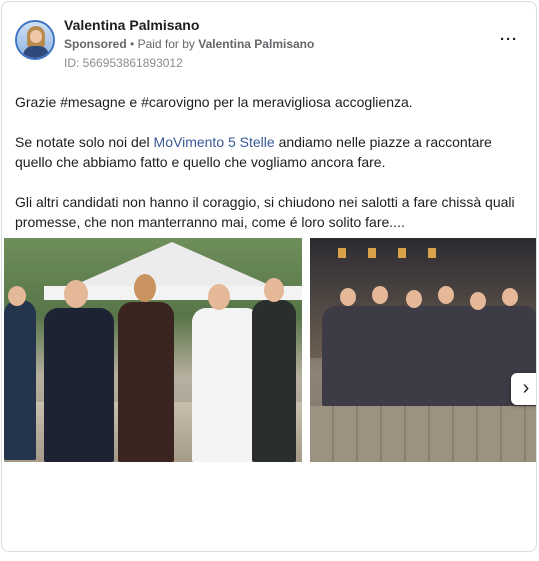  Describe the element at coordinates (84, 142) in the screenshot. I see `paragraph-2-start: Se notate solo noi del` at that location.